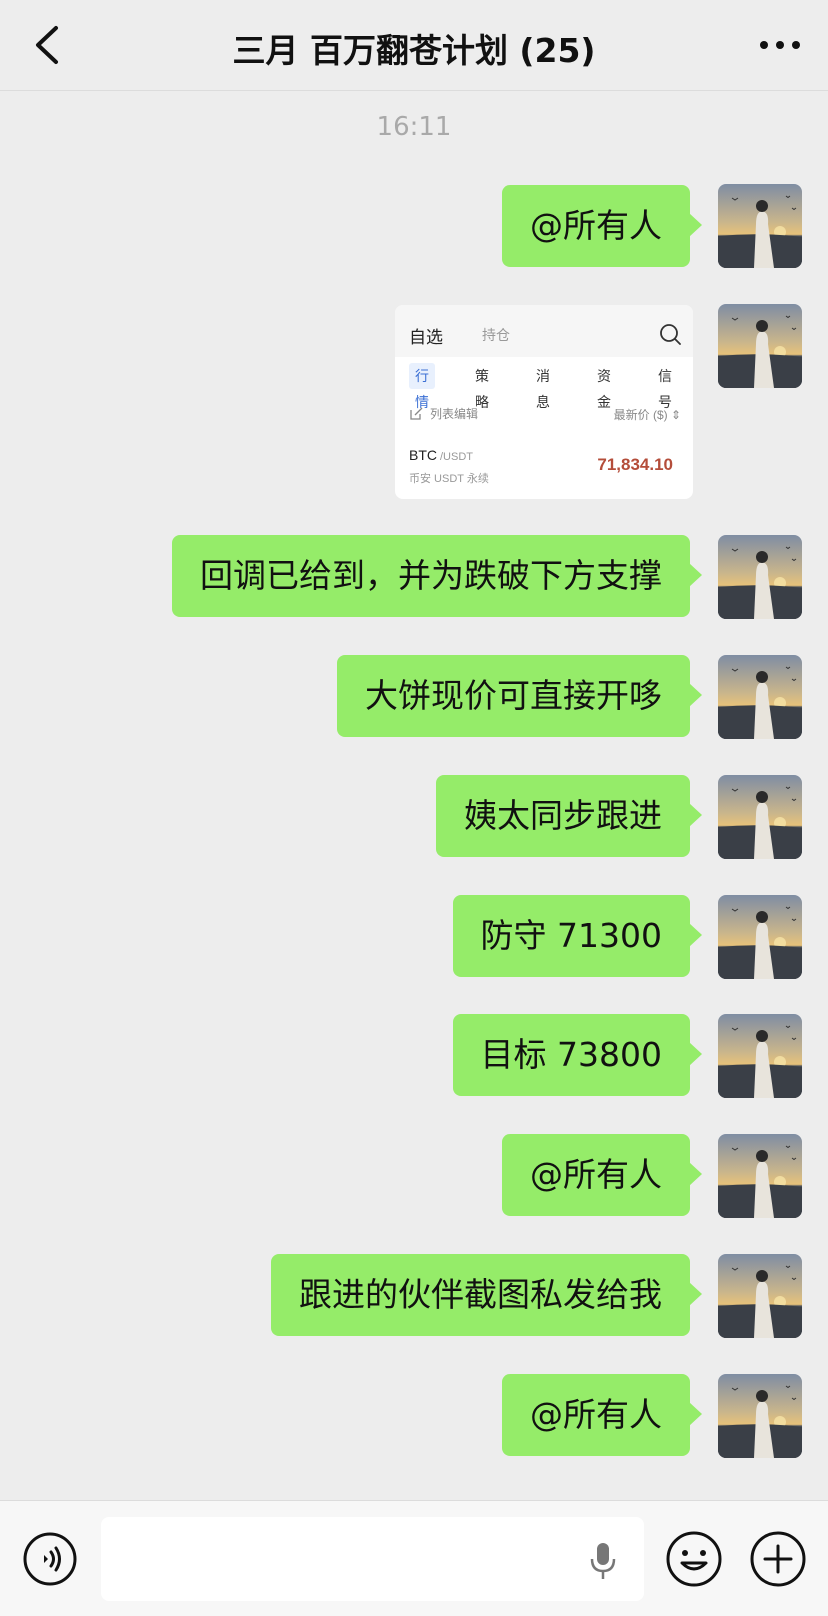  I want to click on chip-news: 消息, so click(543, 389).